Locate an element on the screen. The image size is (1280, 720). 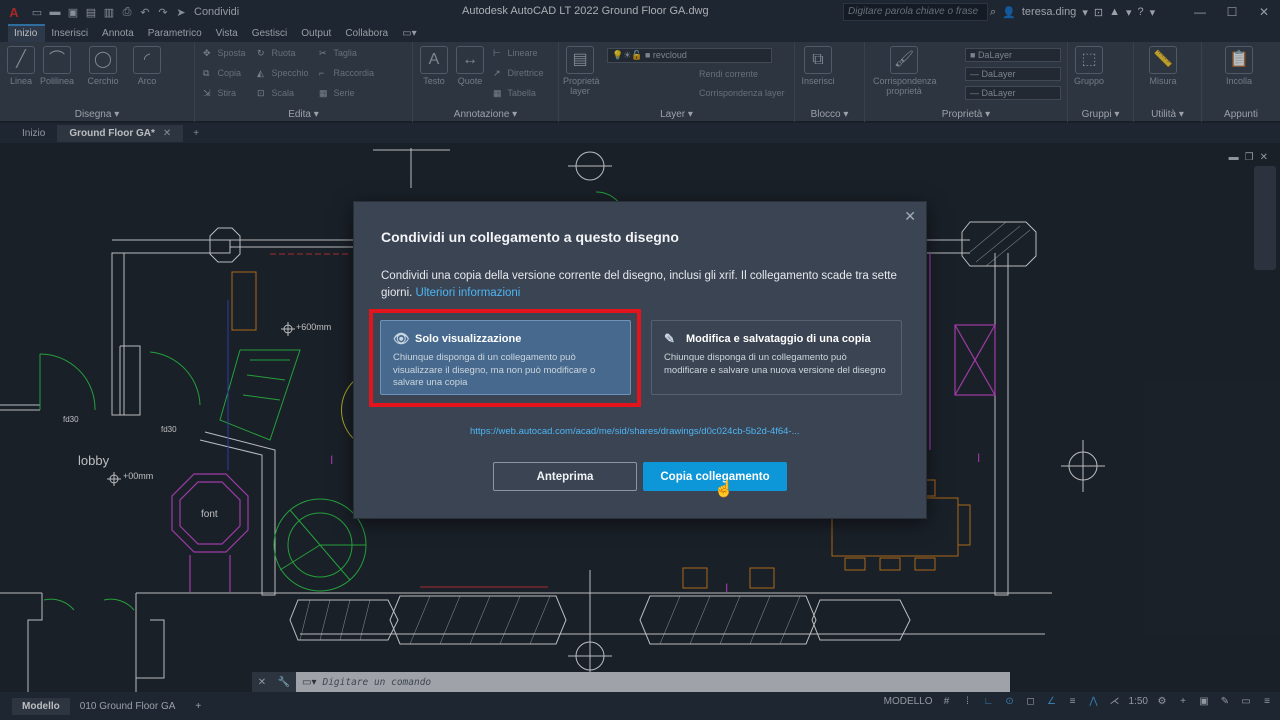
preview-button: Anteprima is located at coordinates (565, 476).